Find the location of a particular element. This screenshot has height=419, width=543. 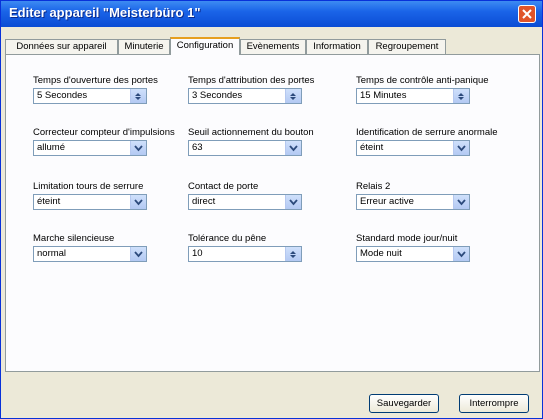

title-bar: Editer appareil "Meisterbüro 1" is located at coordinates (271, 14).